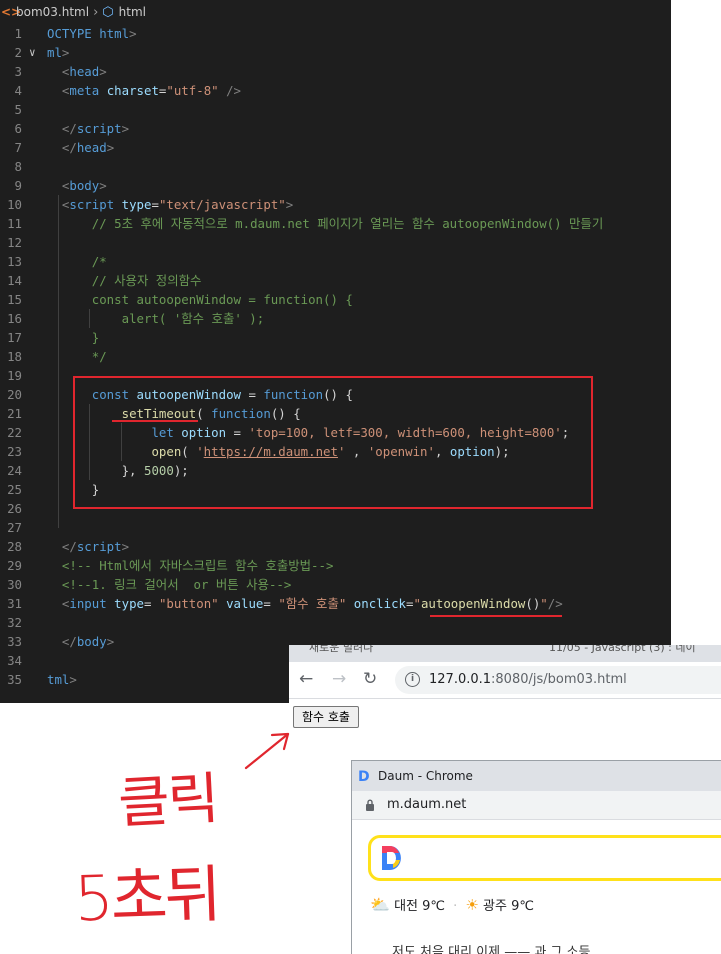  Describe the element at coordinates (335, 90) in the screenshot. I see `code-line: 4 <meta charset="utf-8" />` at that location.